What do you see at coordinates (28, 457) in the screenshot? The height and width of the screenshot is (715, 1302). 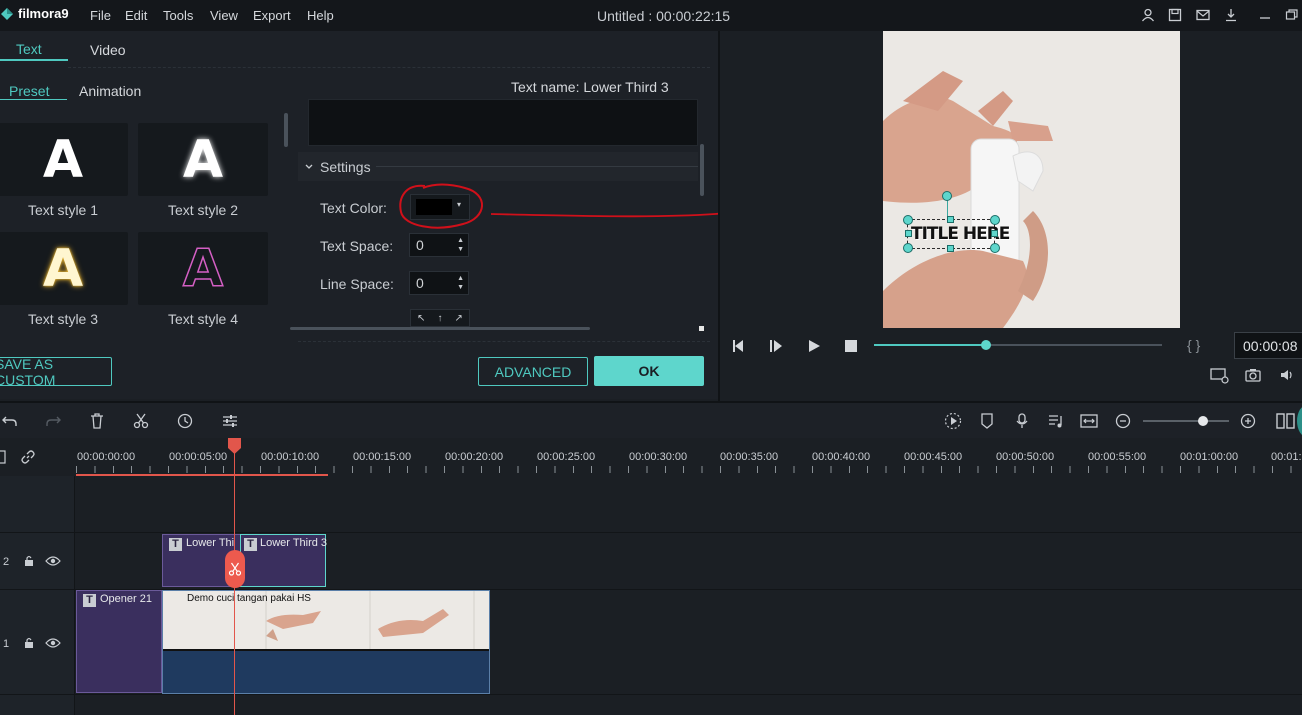 I see `link-icon` at bounding box center [28, 457].